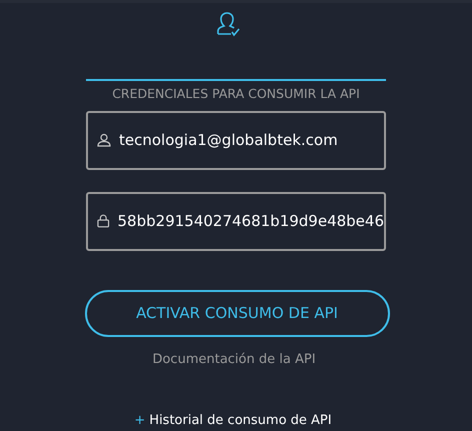  What do you see at coordinates (236, 140) in the screenshot?
I see `input-field: tecnologia1@globalbtek.com` at bounding box center [236, 140].